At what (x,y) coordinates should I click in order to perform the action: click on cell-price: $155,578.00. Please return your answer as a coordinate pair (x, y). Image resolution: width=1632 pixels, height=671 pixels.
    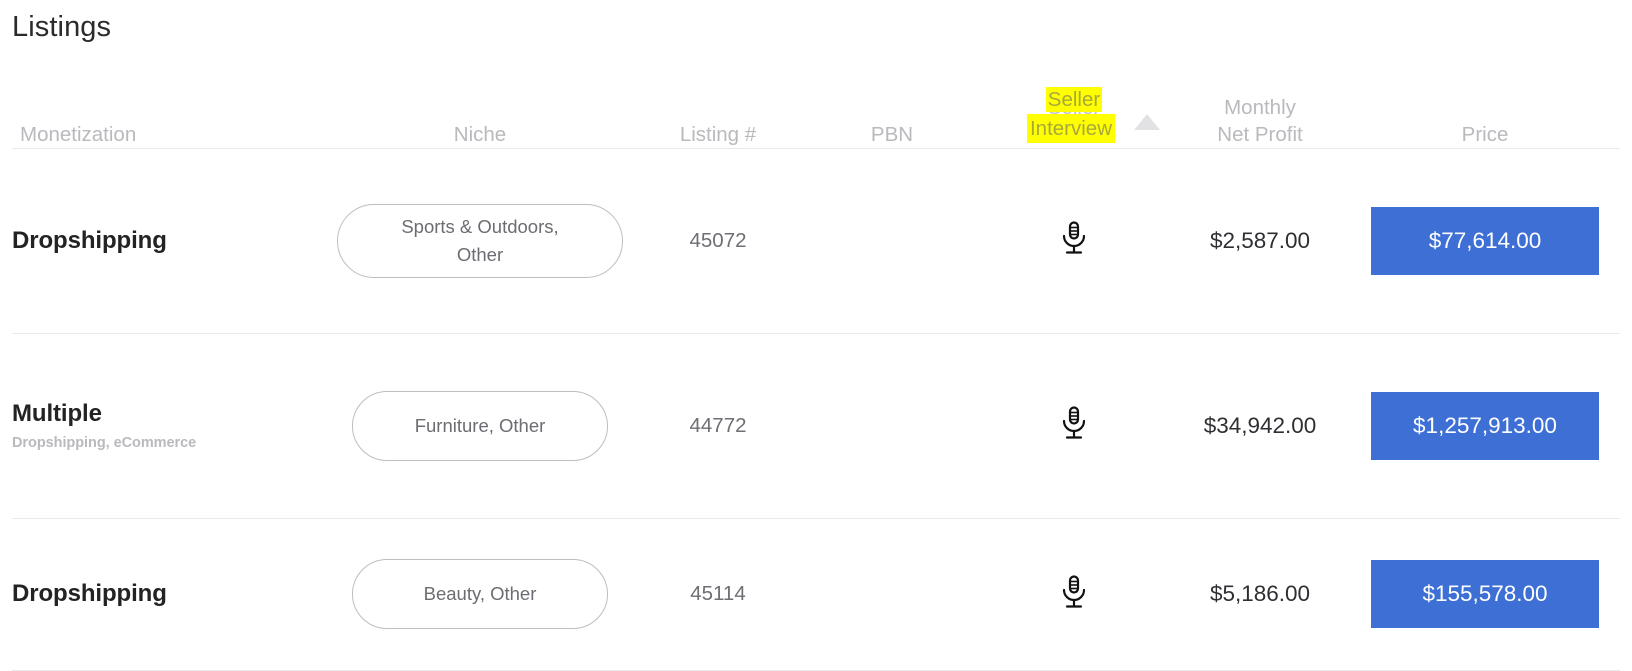
    Looking at the image, I should click on (1485, 594).